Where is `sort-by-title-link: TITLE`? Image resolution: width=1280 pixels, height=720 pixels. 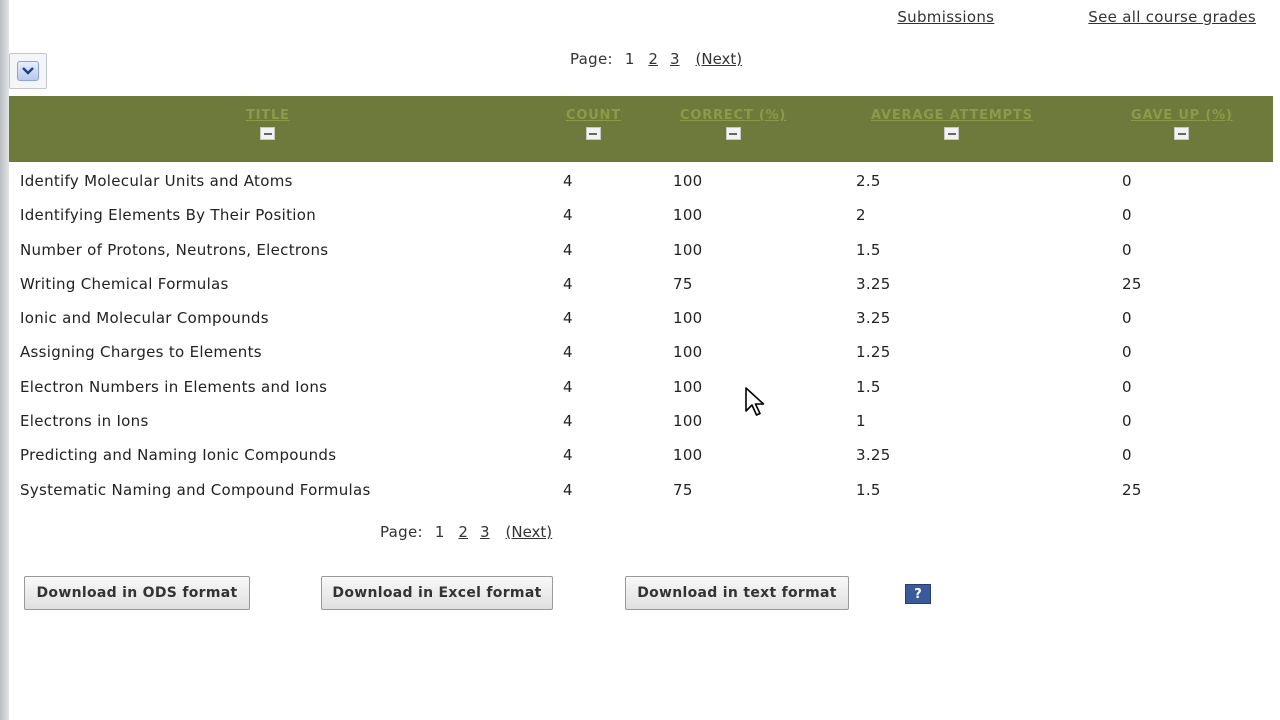 sort-by-title-link: TITLE is located at coordinates (268, 115).